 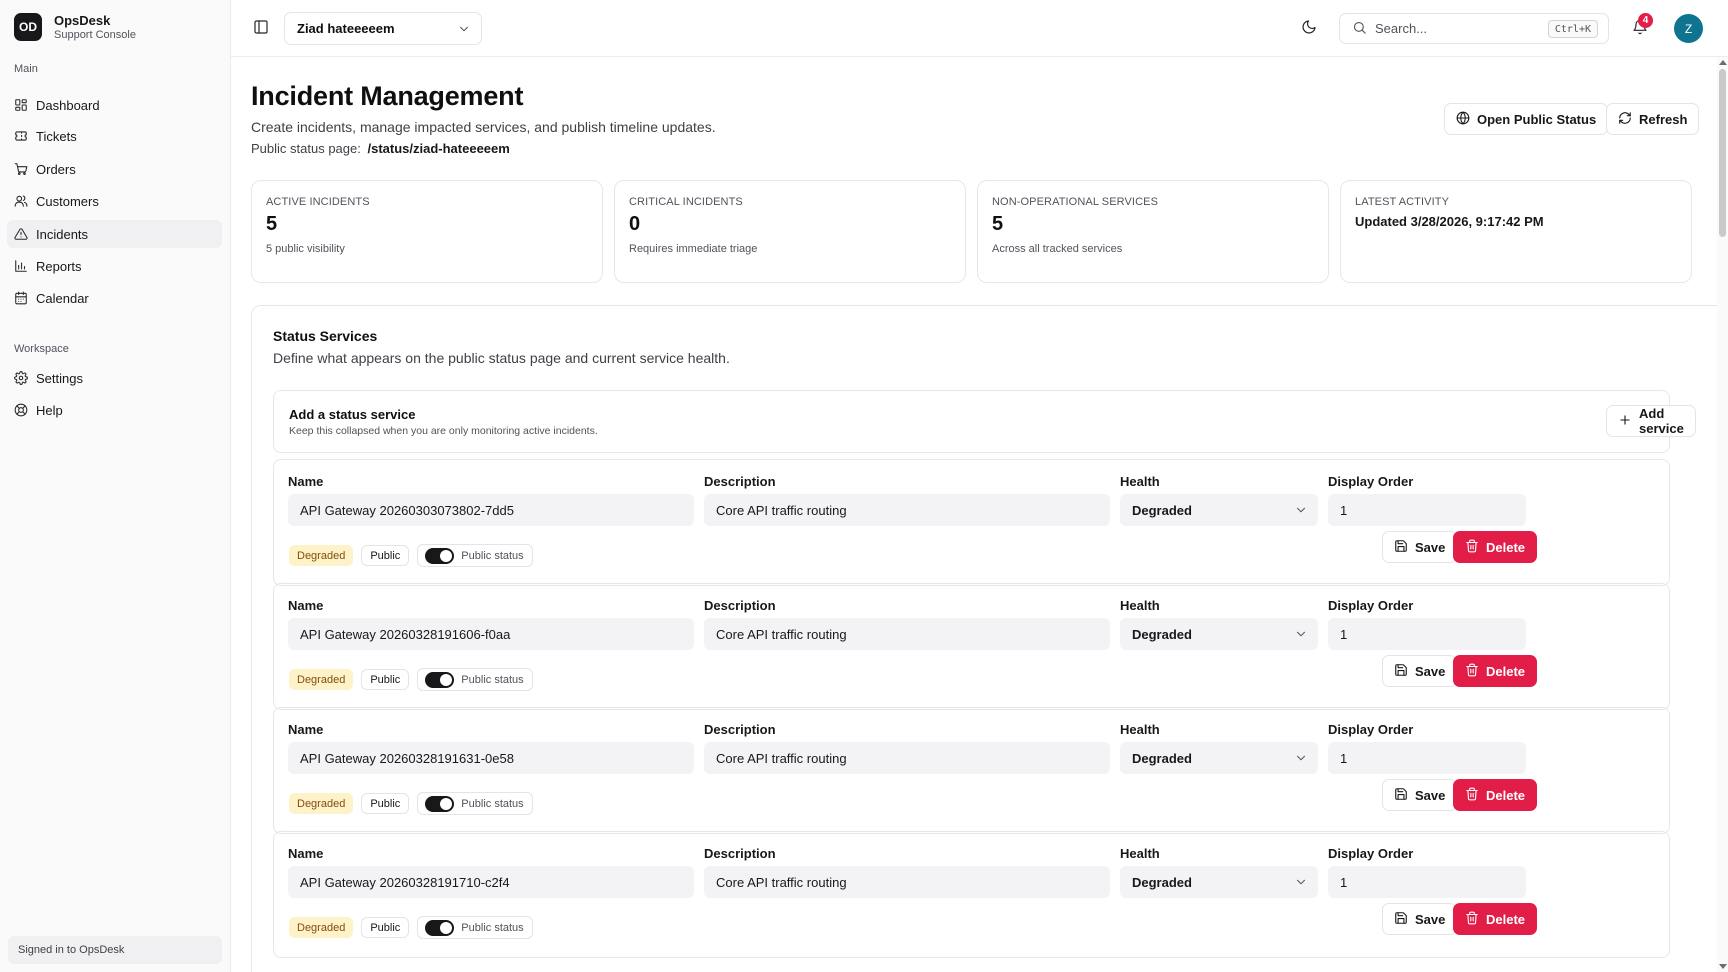 What do you see at coordinates (492, 803) in the screenshot?
I see `public-status-toggle-label: Public status` at bounding box center [492, 803].